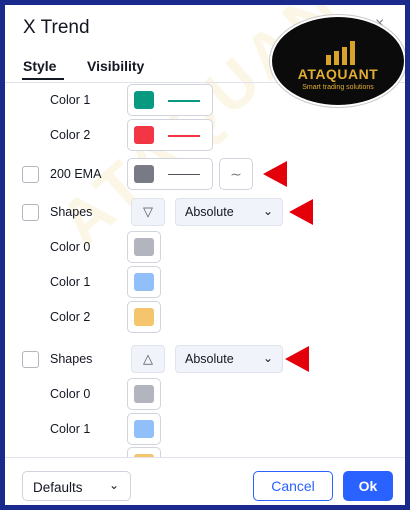 The height and width of the screenshot is (510, 410). What do you see at coordinates (342, 52) in the screenshot?
I see `logo-bars-icon` at bounding box center [342, 52].